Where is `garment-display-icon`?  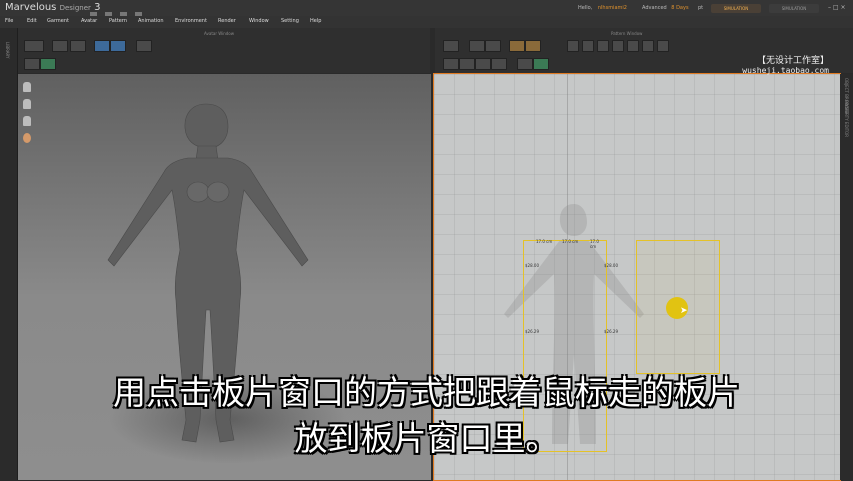 garment-display-icon is located at coordinates (27, 121).